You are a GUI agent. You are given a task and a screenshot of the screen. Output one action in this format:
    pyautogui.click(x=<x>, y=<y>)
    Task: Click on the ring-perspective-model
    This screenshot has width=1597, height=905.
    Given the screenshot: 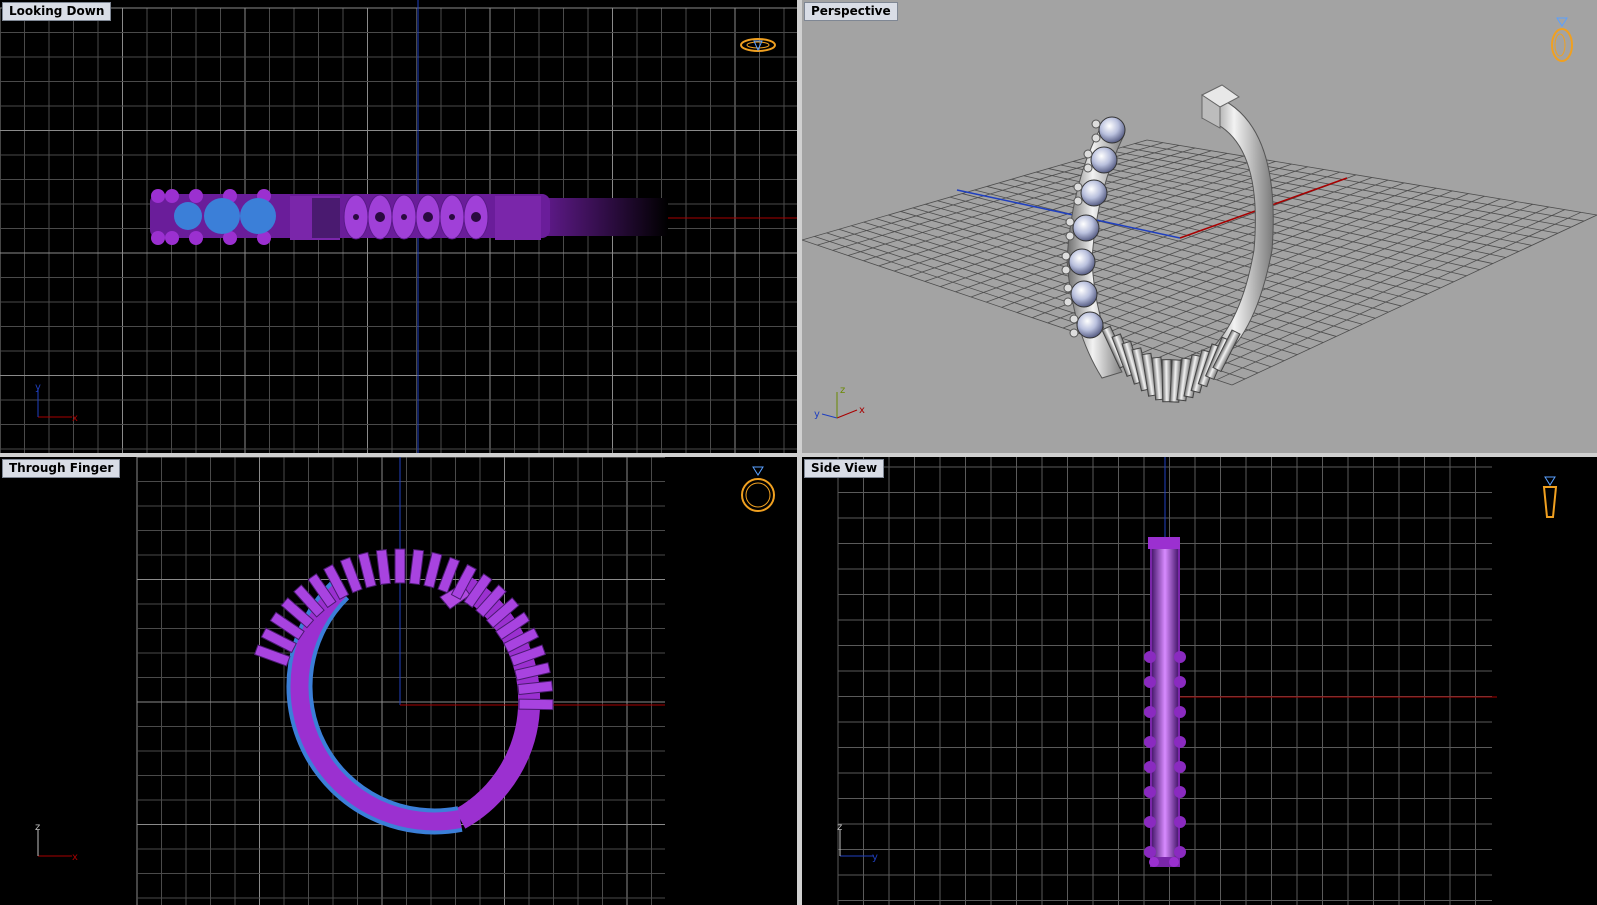 What is the action you would take?
    pyautogui.click(x=1167, y=243)
    